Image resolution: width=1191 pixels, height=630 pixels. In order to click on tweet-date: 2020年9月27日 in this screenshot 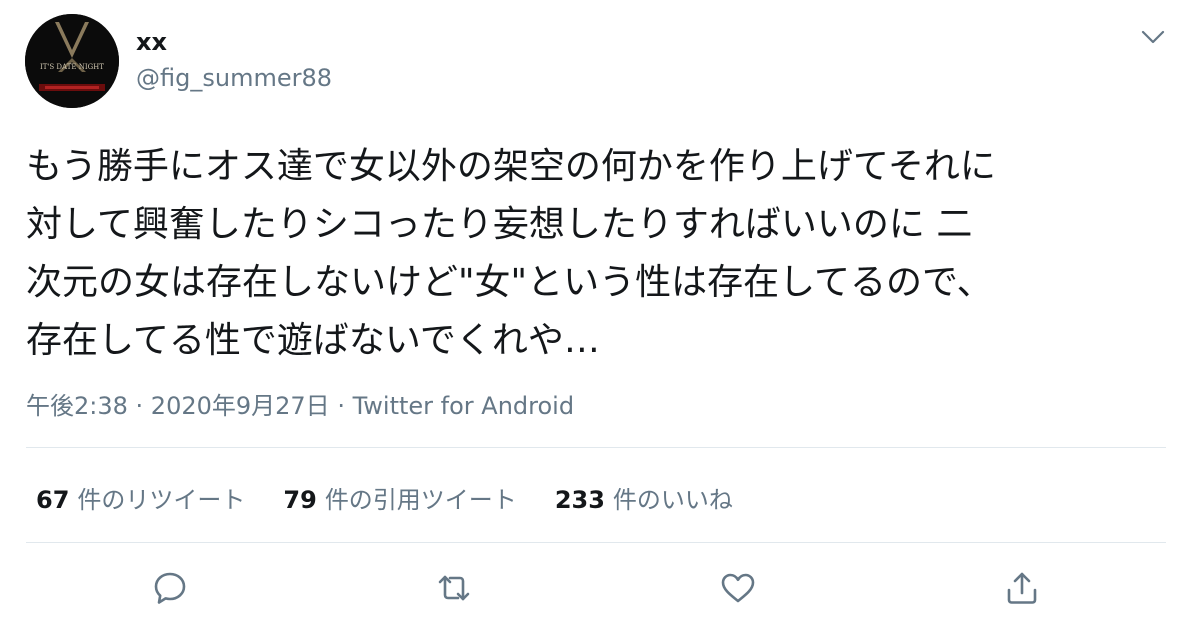, I will do `click(240, 406)`.